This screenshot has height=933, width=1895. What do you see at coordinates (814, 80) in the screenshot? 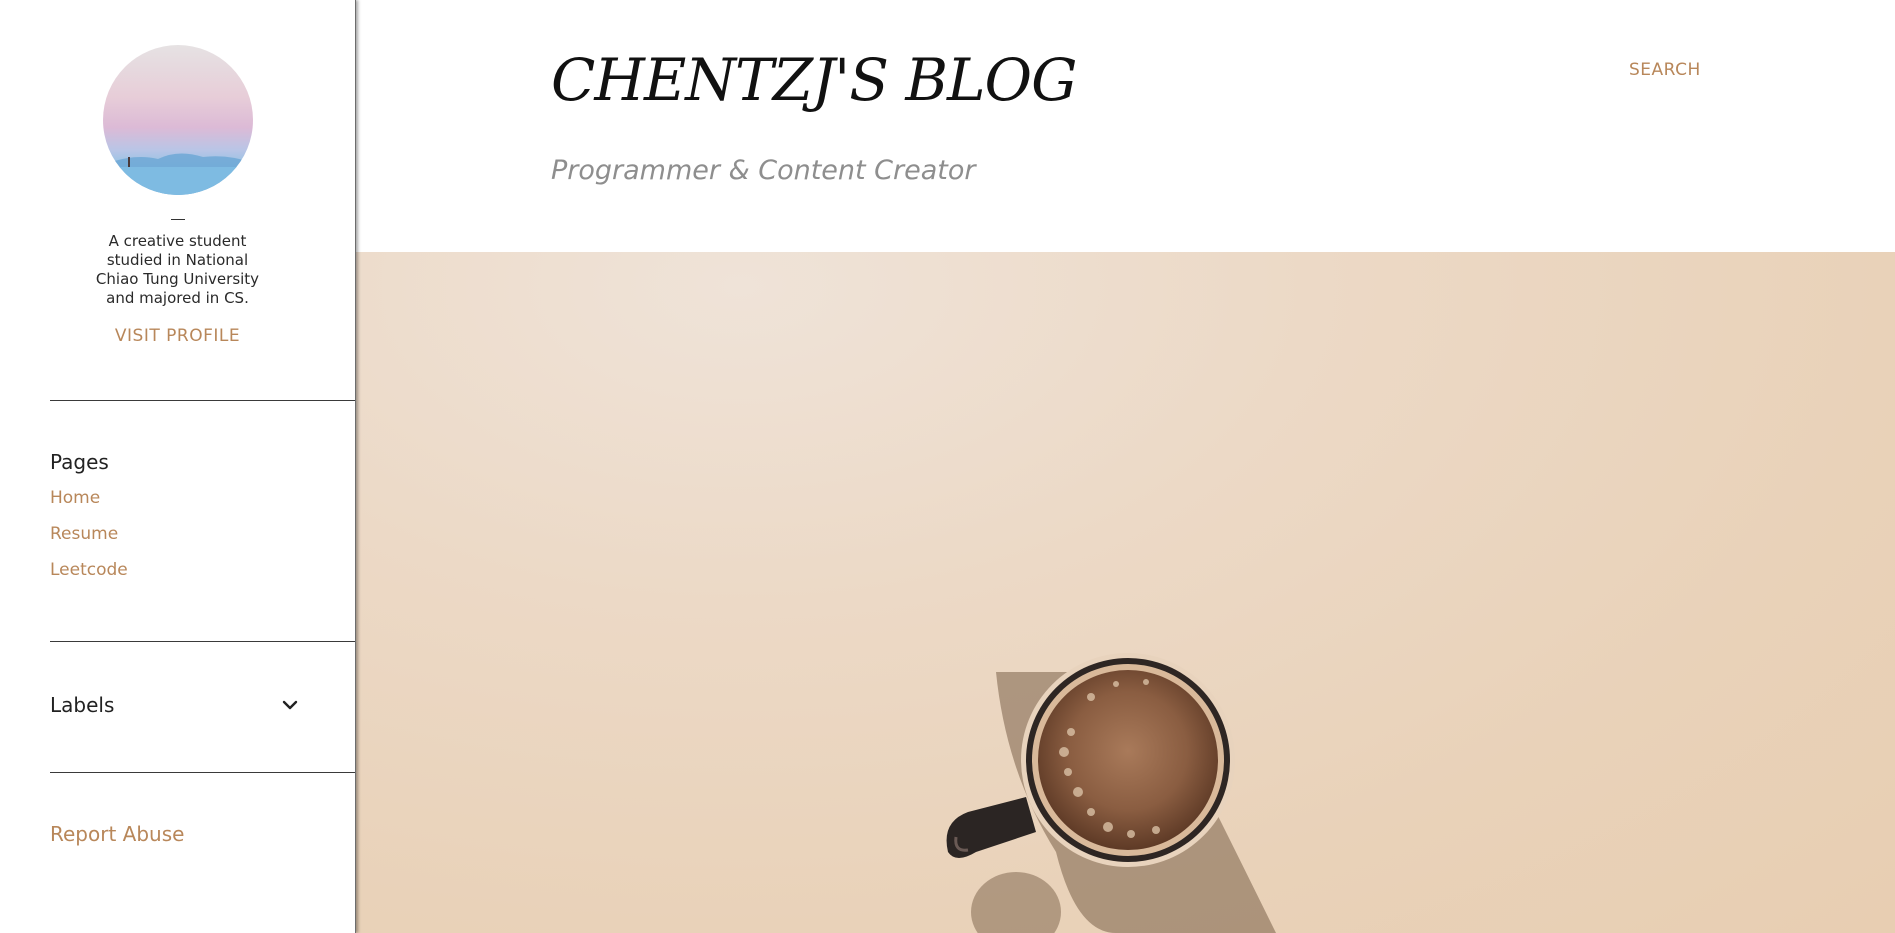
I see `blog-title: CHENTZJ'S BLOG` at bounding box center [814, 80].